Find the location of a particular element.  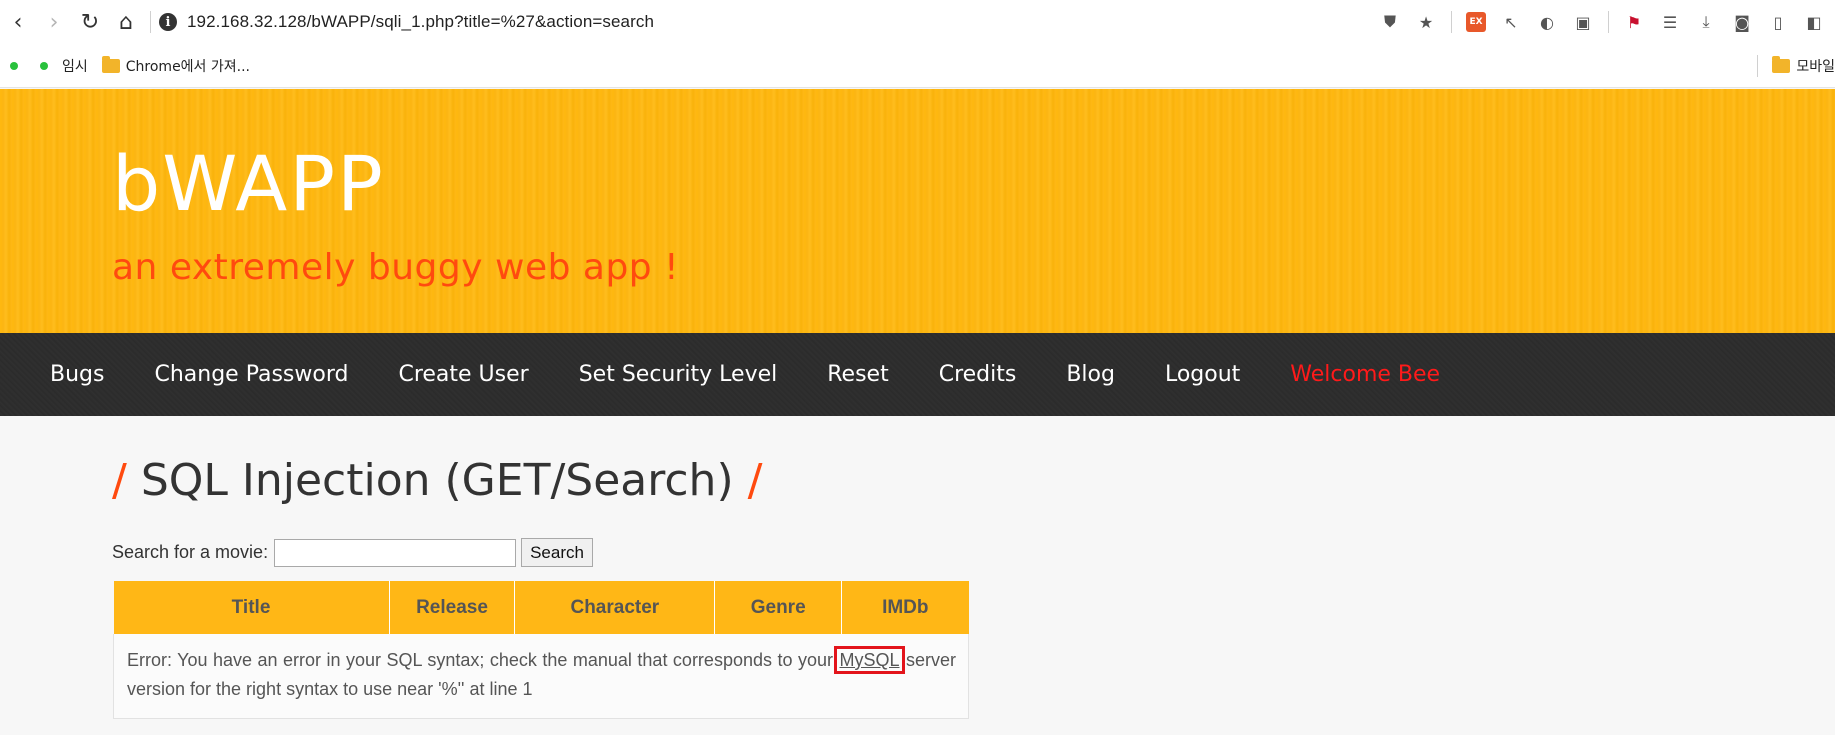

screenshot-icon: ◙ is located at coordinates (1742, 22).